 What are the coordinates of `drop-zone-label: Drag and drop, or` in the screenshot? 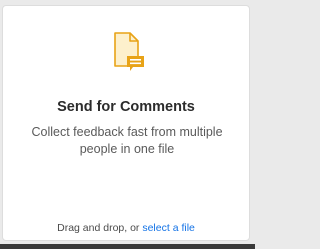 It's located at (100, 228).